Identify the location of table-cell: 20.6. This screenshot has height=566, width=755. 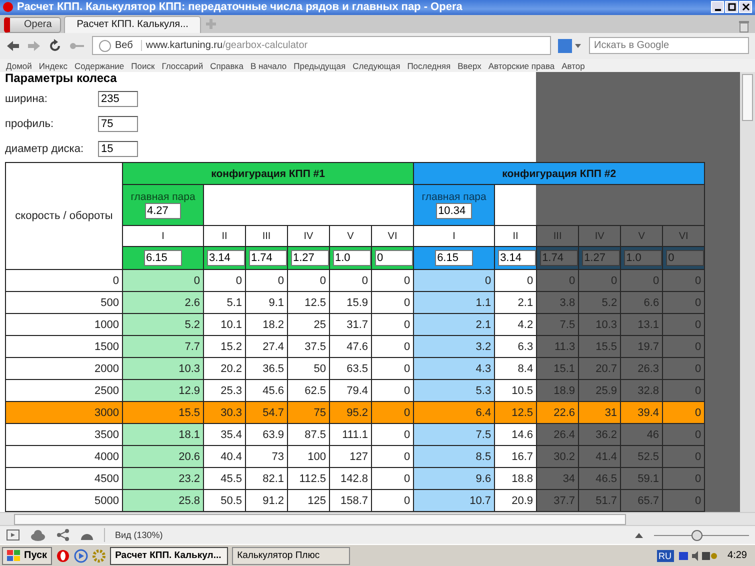
(163, 457).